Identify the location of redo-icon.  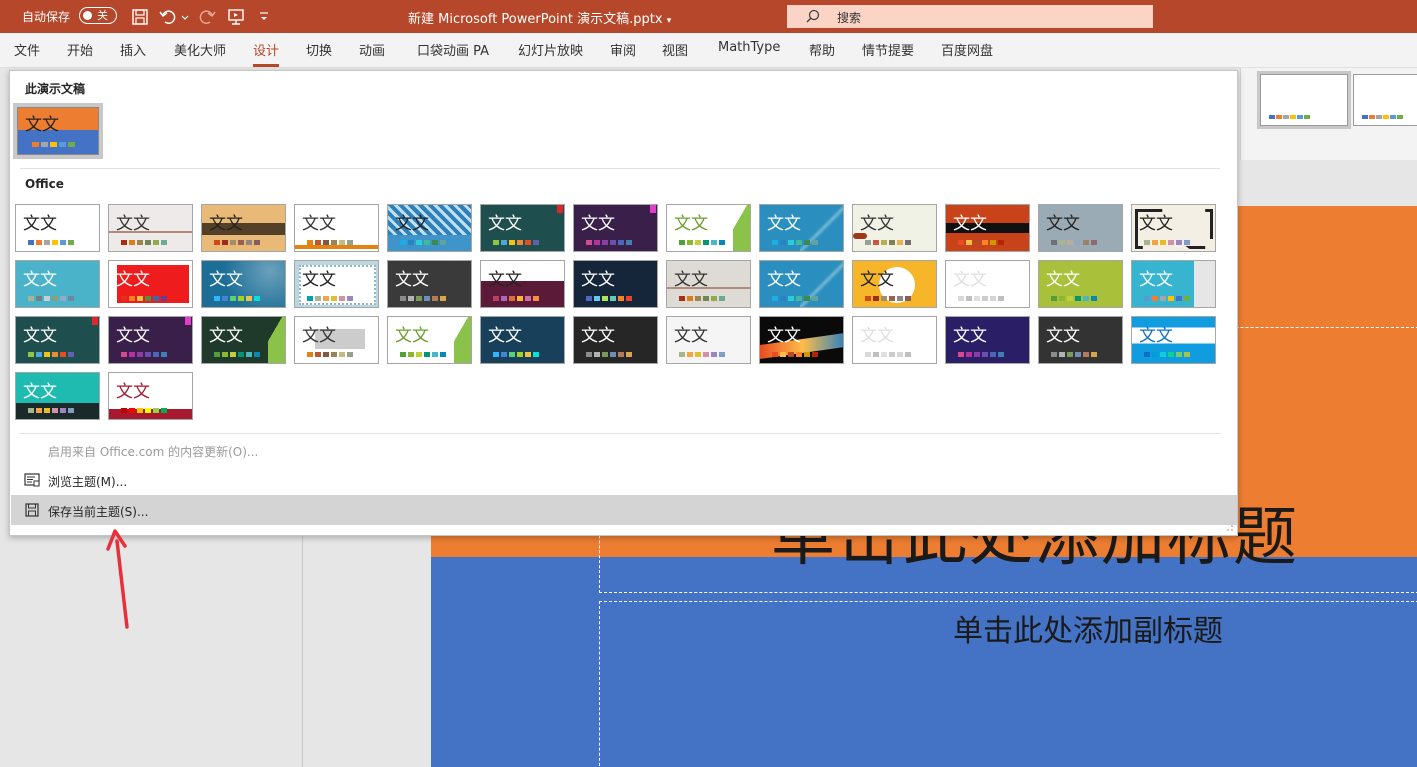
(207, 17).